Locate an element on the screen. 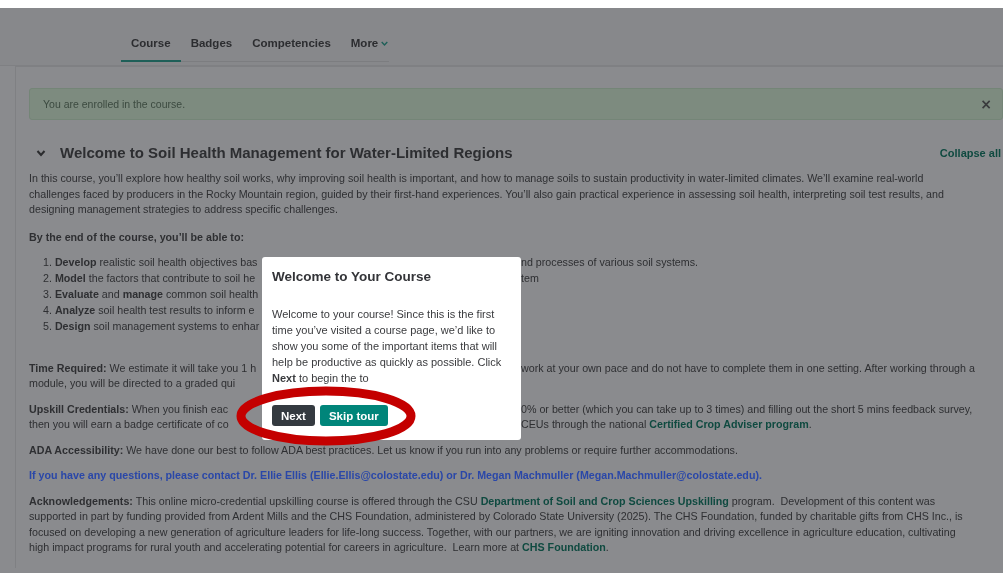 The width and height of the screenshot is (1006, 573). alert-text: You are enrolled in the course. is located at coordinates (114, 104).